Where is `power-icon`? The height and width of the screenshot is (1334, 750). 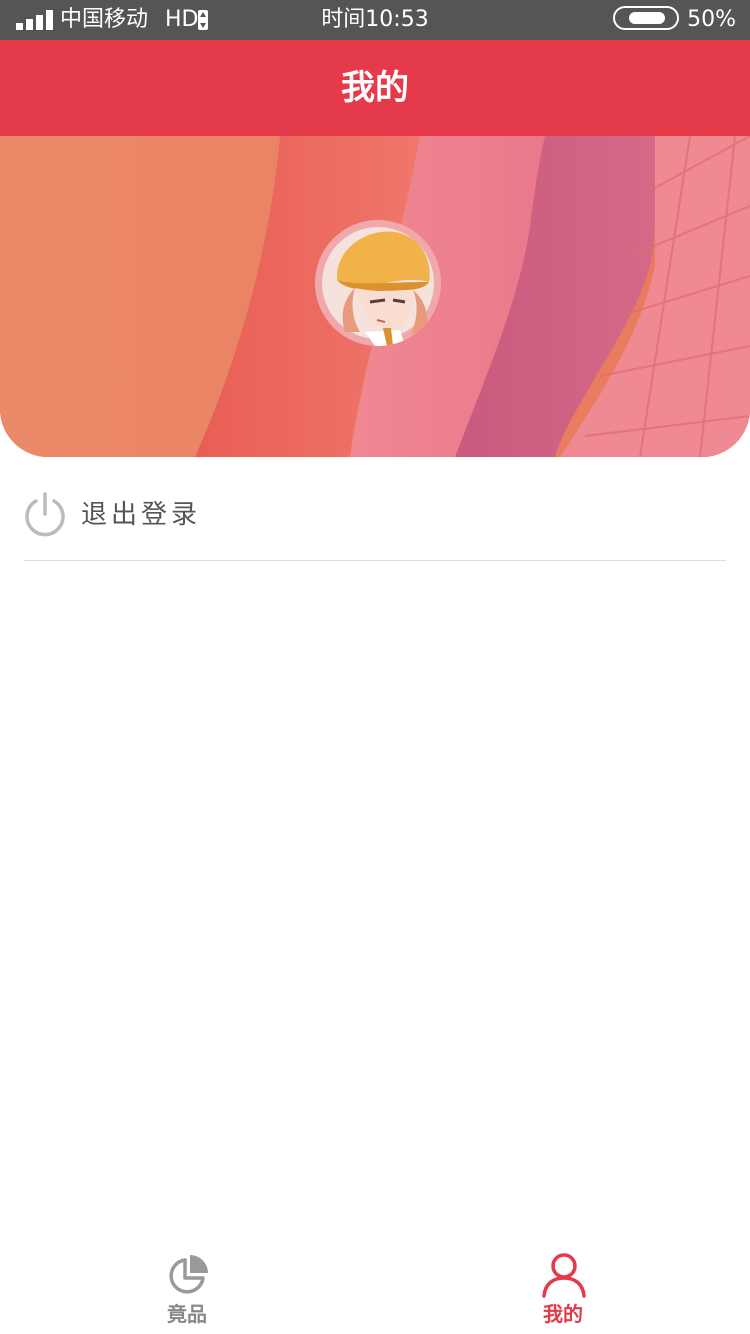
power-icon is located at coordinates (45, 514).